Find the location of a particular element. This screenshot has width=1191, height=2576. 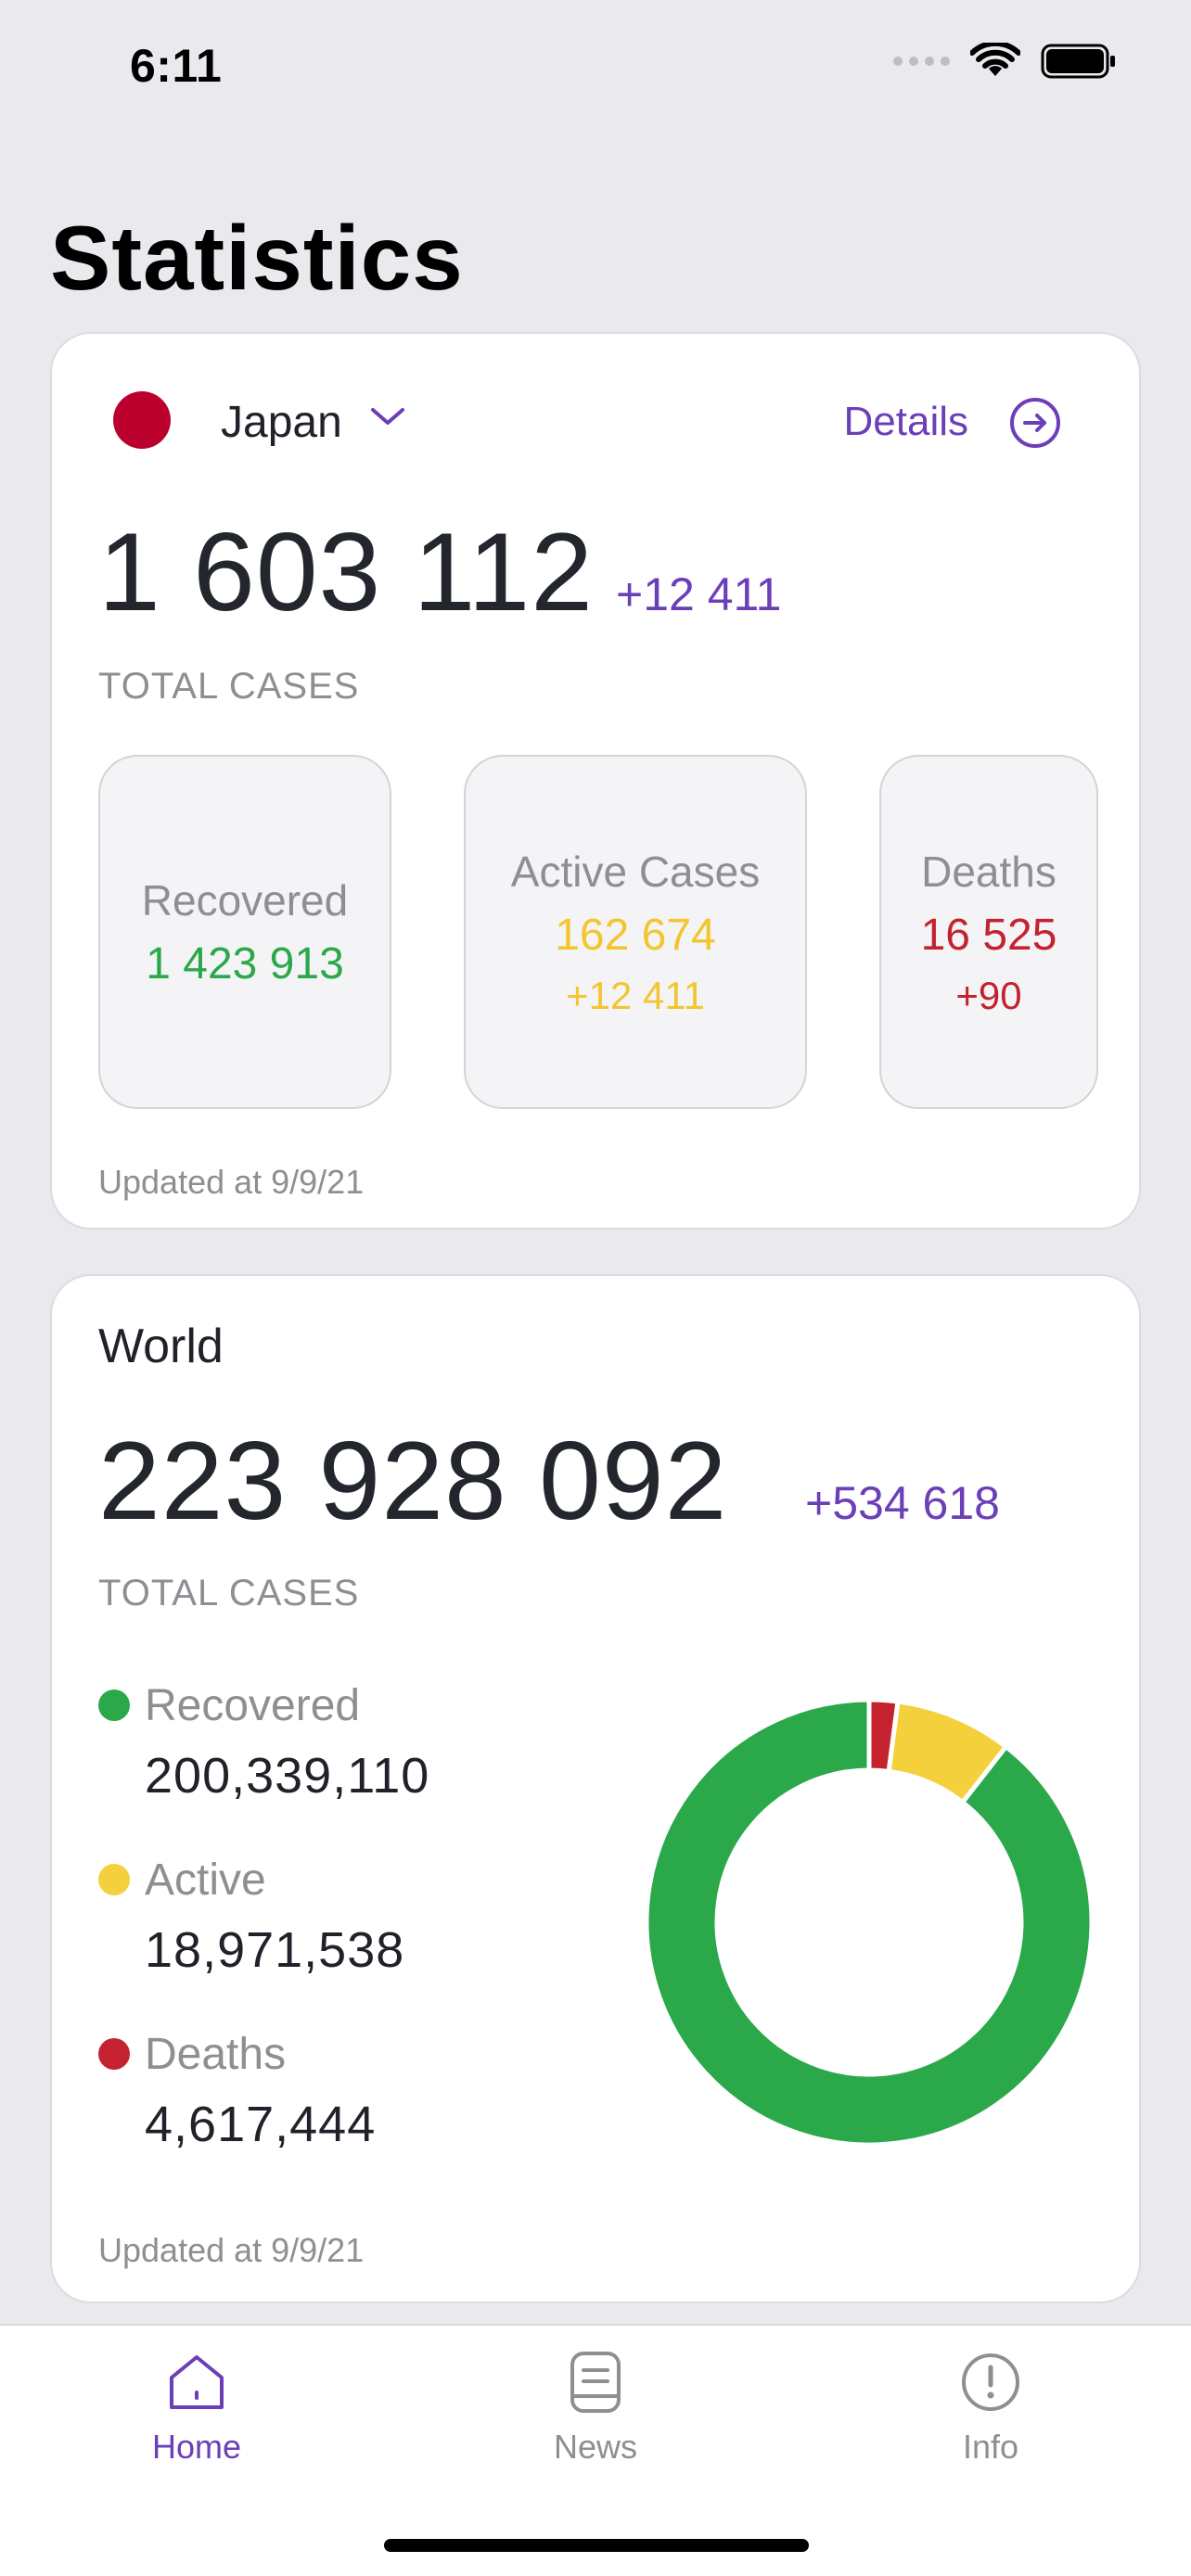

world-donut-chart is located at coordinates (869, 1923).